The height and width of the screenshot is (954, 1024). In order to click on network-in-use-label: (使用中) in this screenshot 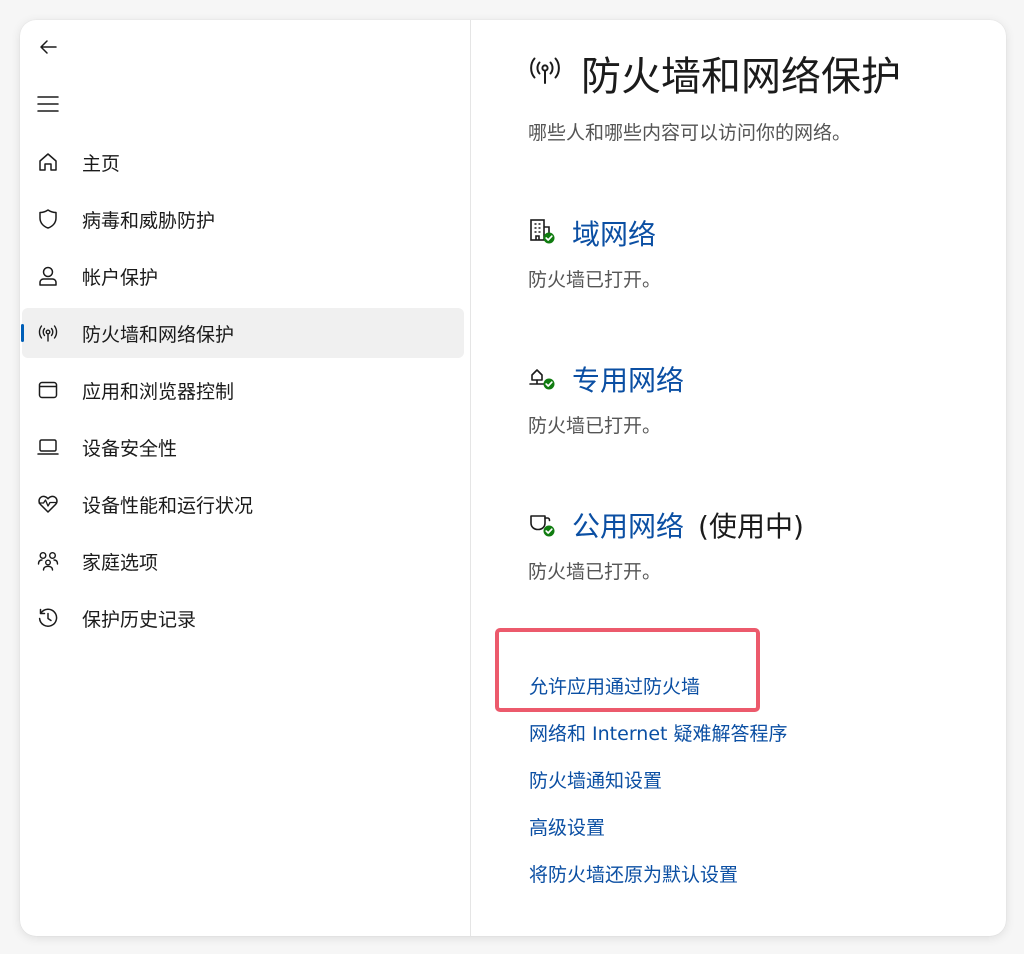, I will do `click(751, 526)`.